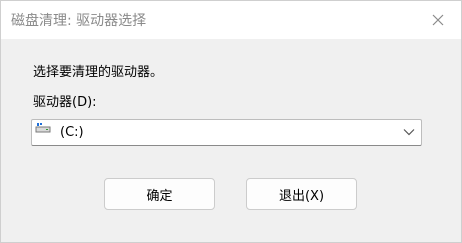 Image resolution: width=462 pixels, height=243 pixels. I want to click on close-button, so click(438, 20).